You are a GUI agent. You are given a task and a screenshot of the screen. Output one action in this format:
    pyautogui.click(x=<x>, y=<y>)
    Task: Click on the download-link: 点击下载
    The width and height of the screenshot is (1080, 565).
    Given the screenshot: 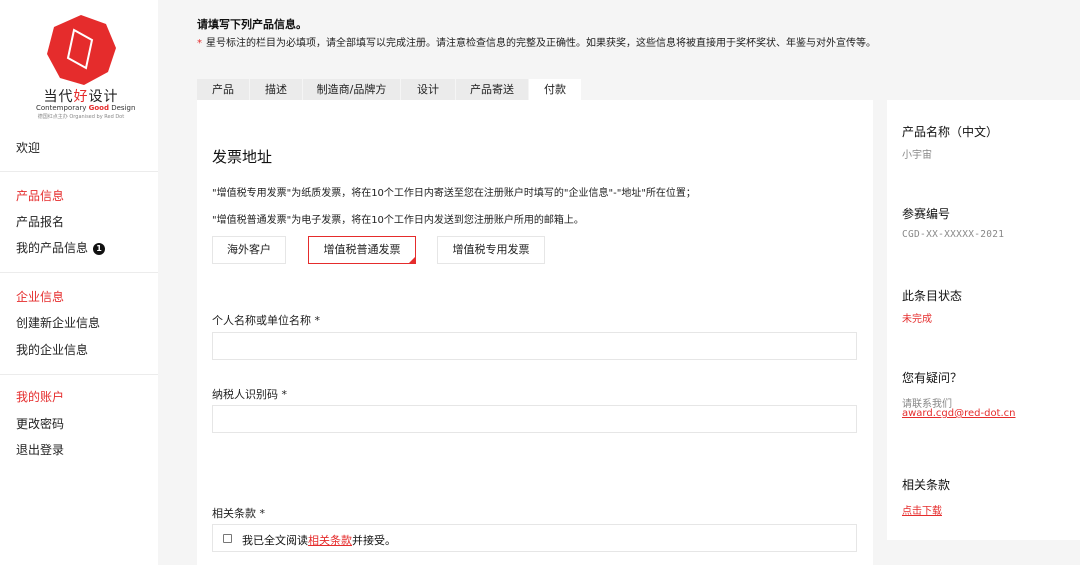 What is the action you would take?
    pyautogui.click(x=922, y=509)
    